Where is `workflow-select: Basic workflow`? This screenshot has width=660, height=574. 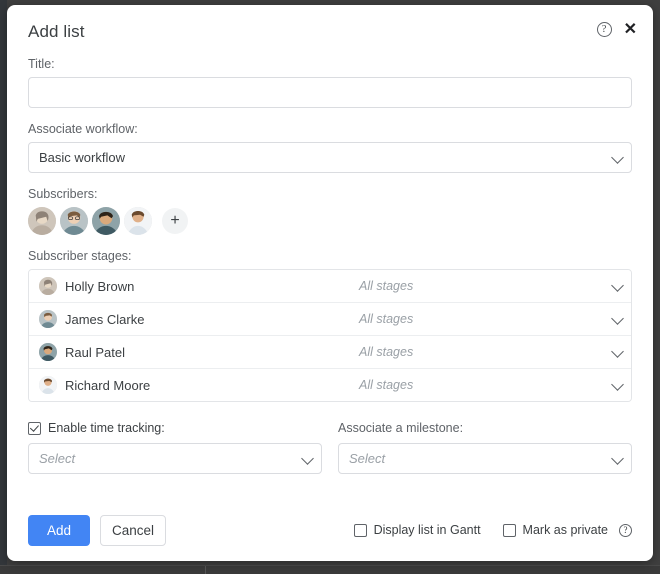 workflow-select: Basic workflow is located at coordinates (330, 157).